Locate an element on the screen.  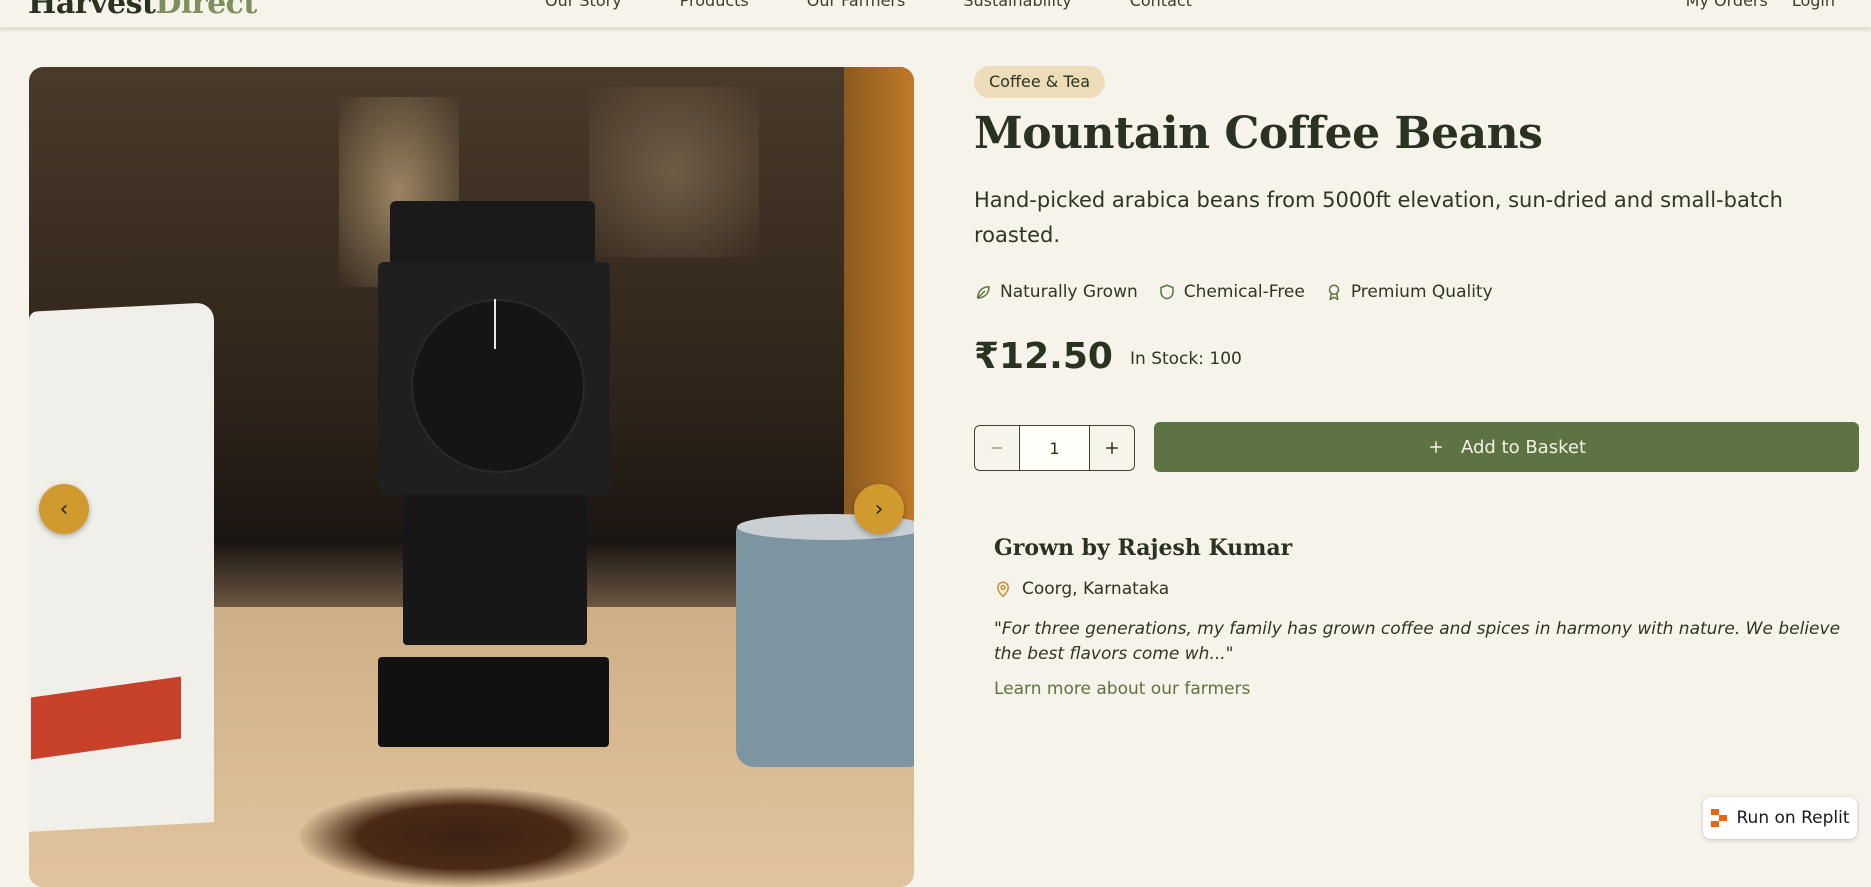
stock-count: In Stock: 100 is located at coordinates (1186, 359).